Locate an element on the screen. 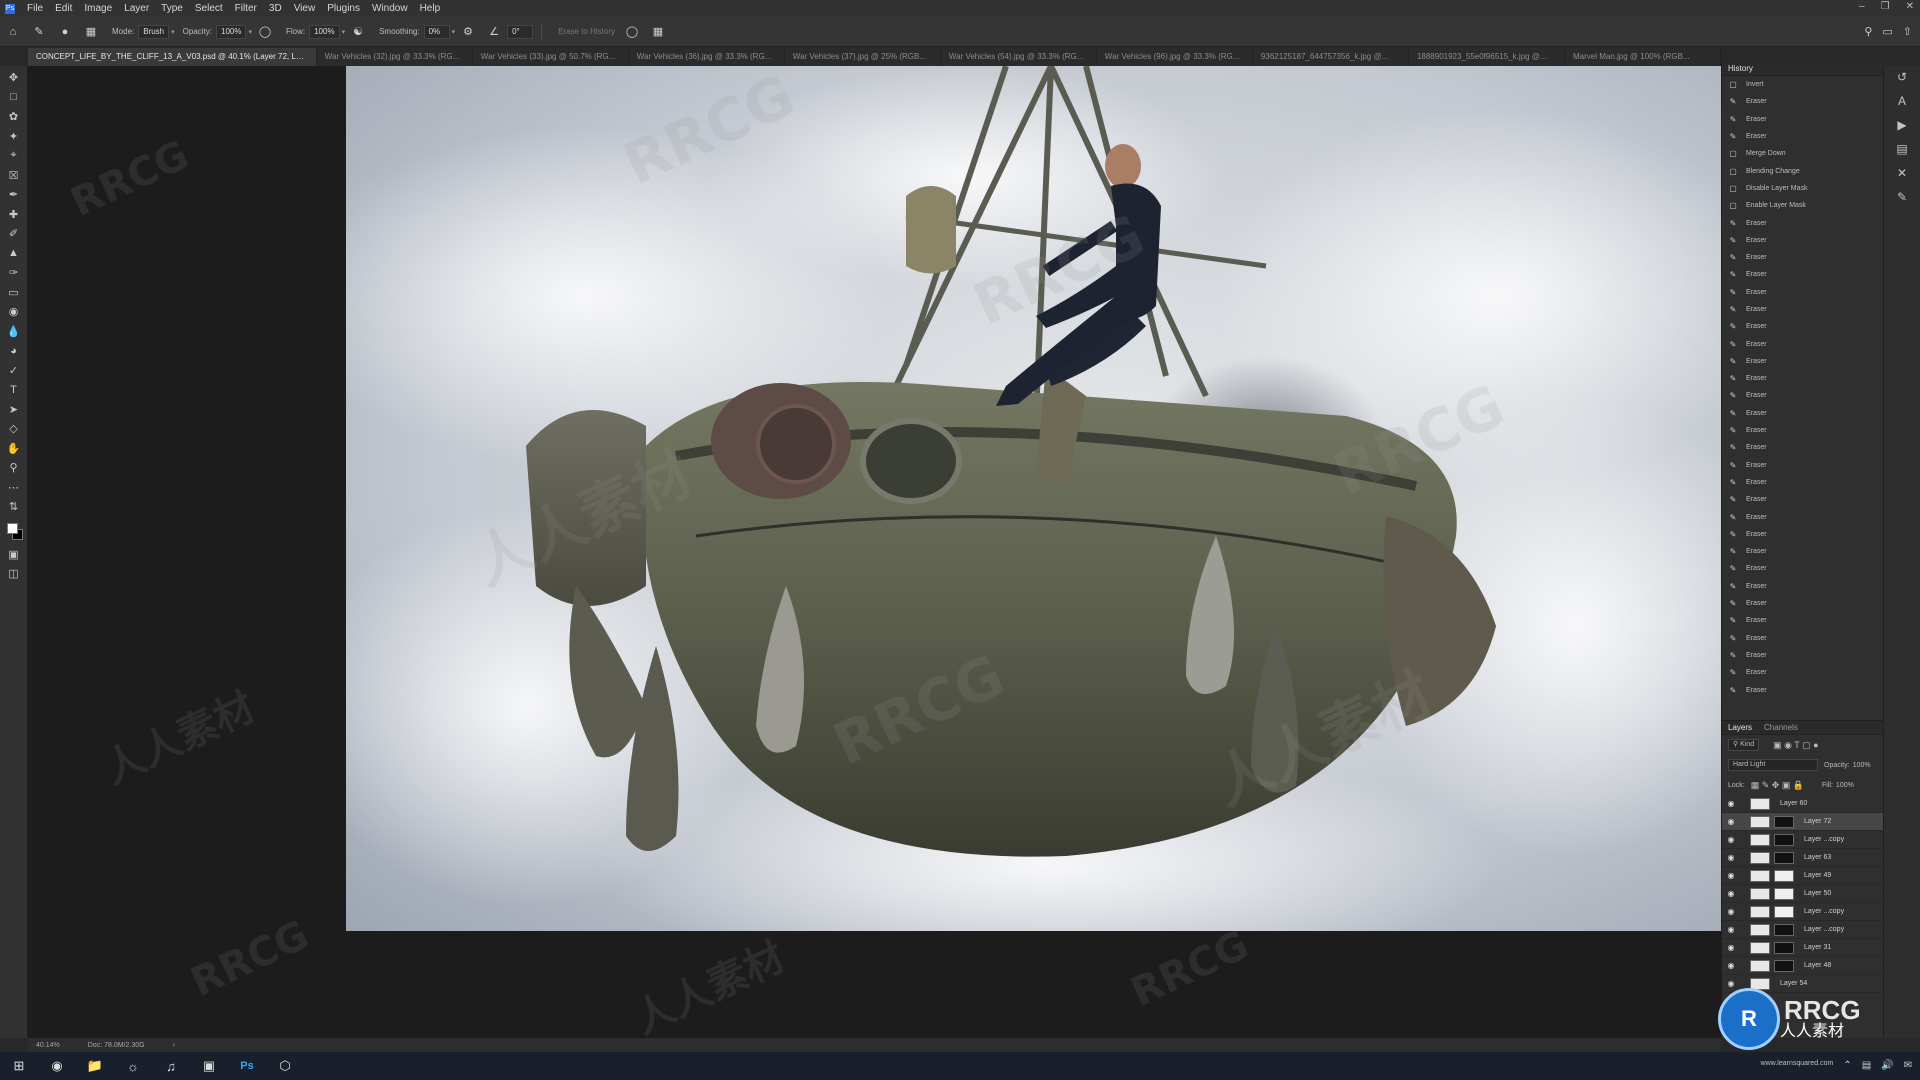 The height and width of the screenshot is (1080, 1920). type-tool-icon: T is located at coordinates (14, 390).